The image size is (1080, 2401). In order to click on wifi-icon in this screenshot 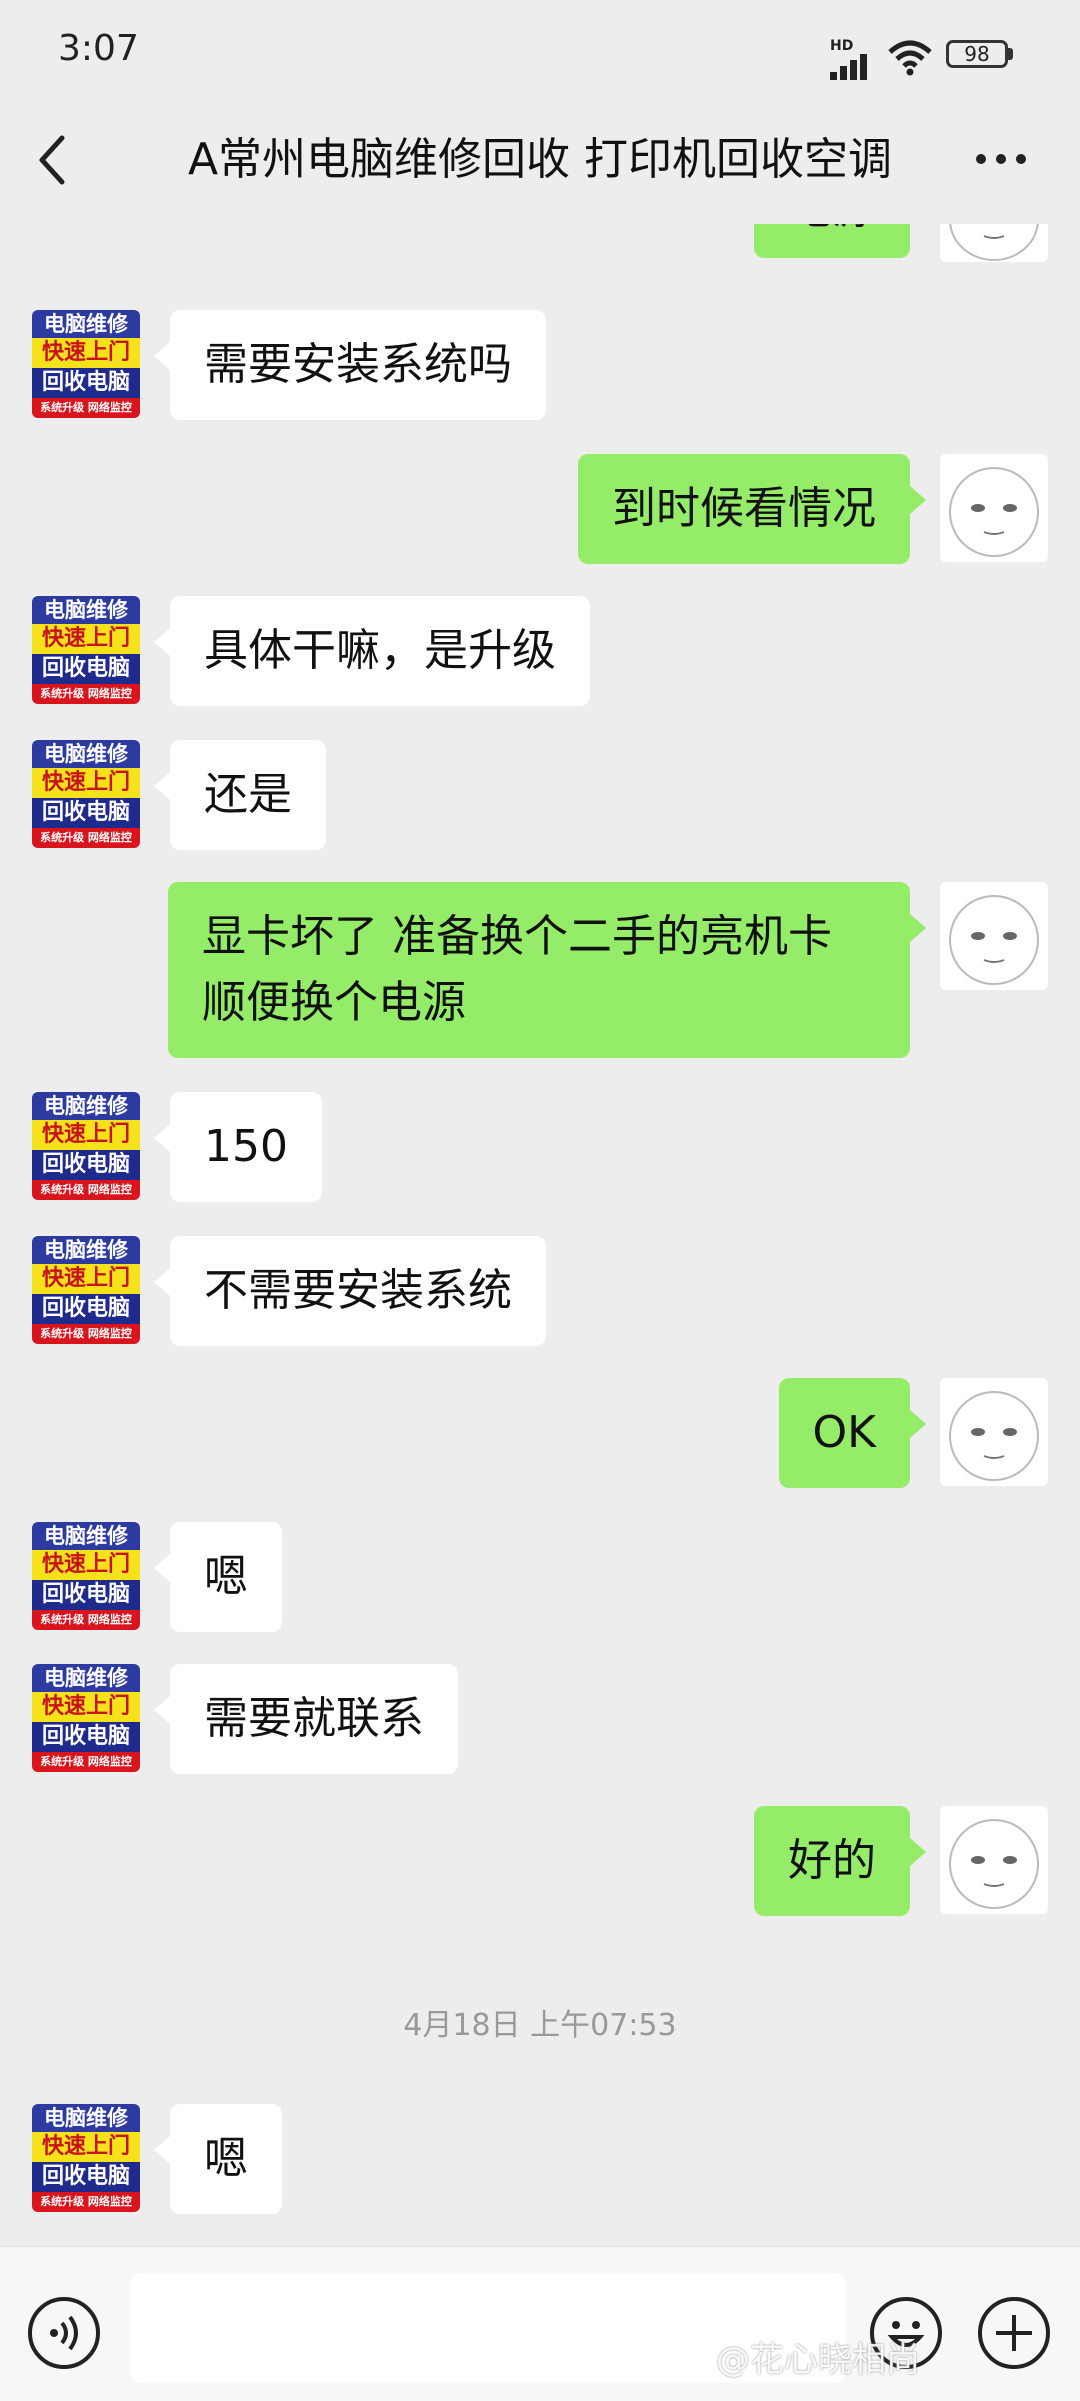, I will do `click(910, 58)`.